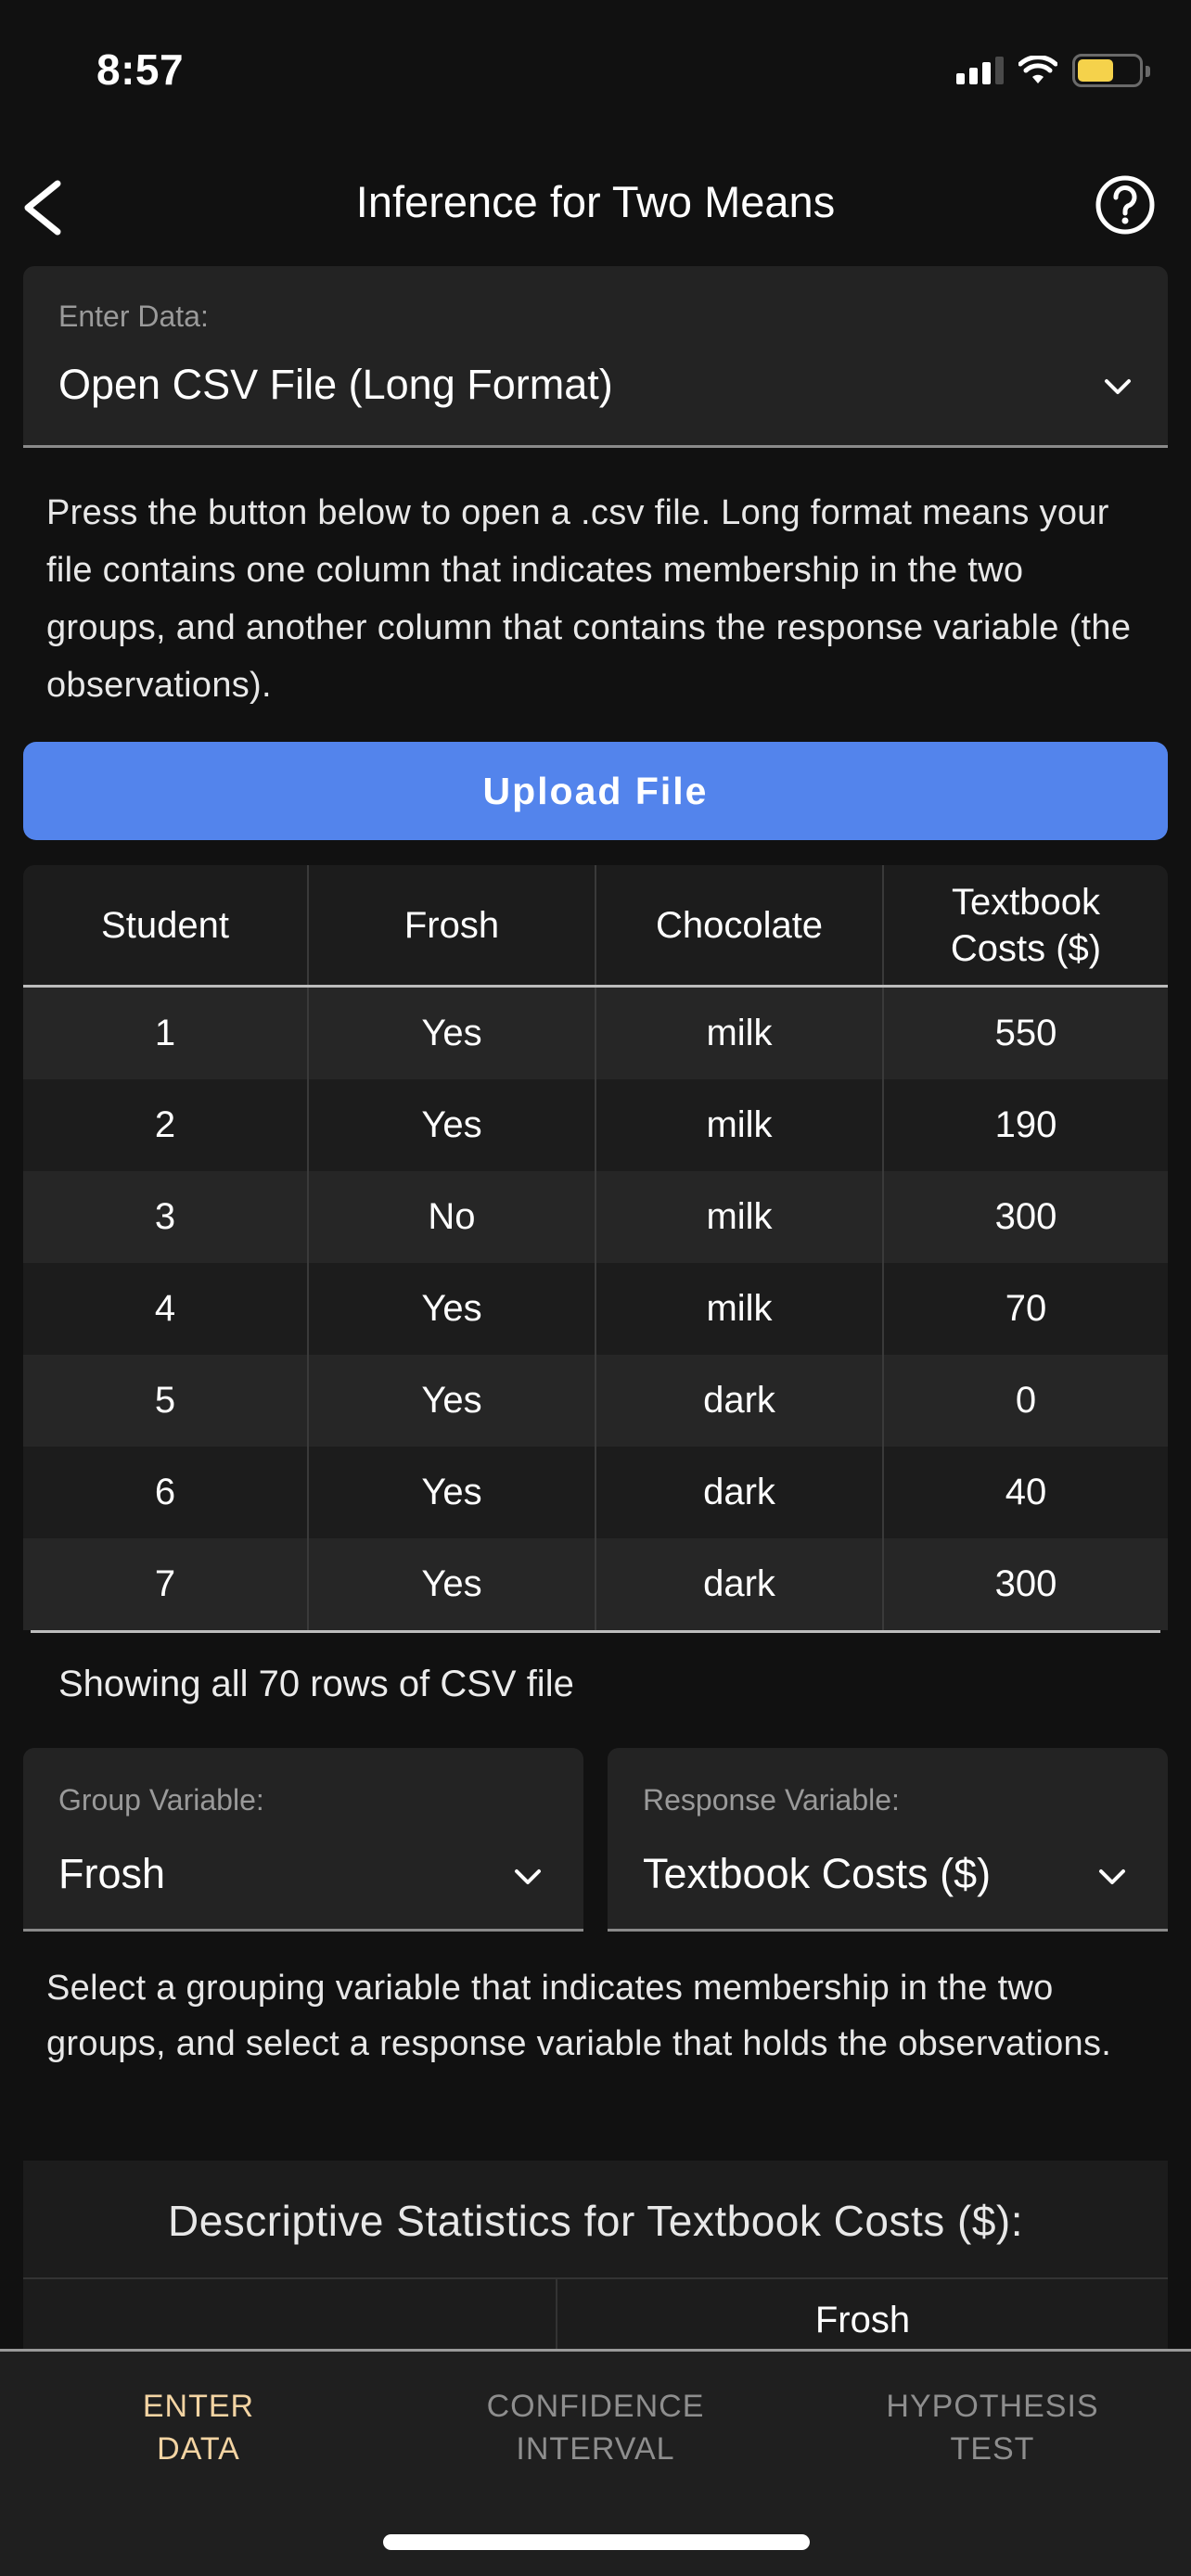  I want to click on group-variable-label: Group Variable:, so click(161, 1800).